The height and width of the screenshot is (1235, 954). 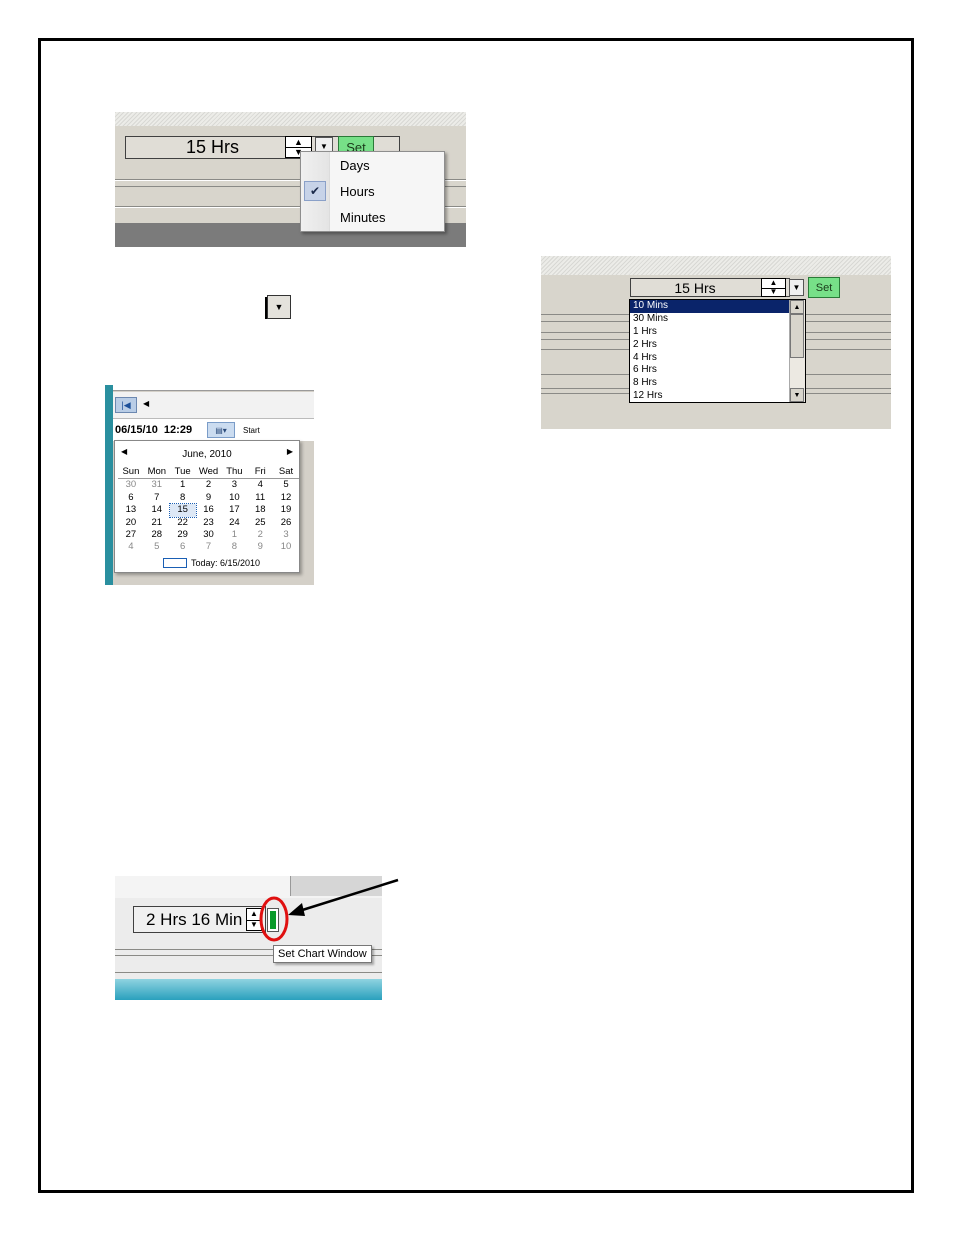 I want to click on caret-mark, so click(x=266, y=308).